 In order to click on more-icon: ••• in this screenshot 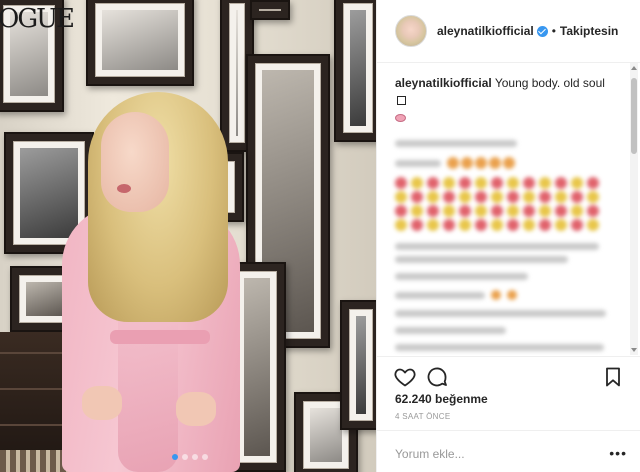, I will do `click(618, 453)`.